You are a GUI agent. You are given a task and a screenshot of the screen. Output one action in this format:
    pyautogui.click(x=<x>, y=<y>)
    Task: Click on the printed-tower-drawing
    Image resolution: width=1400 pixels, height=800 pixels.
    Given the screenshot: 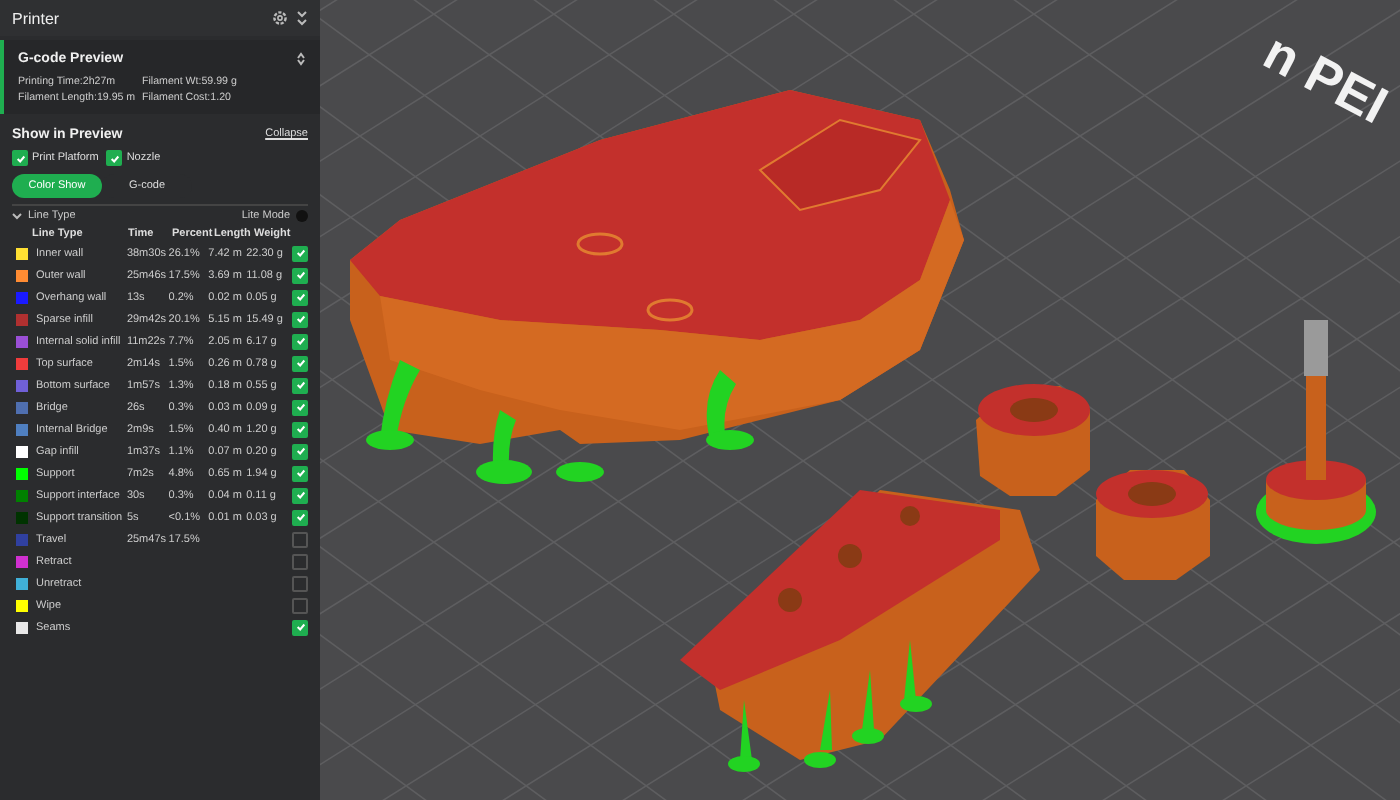 What is the action you would take?
    pyautogui.click(x=1316, y=432)
    